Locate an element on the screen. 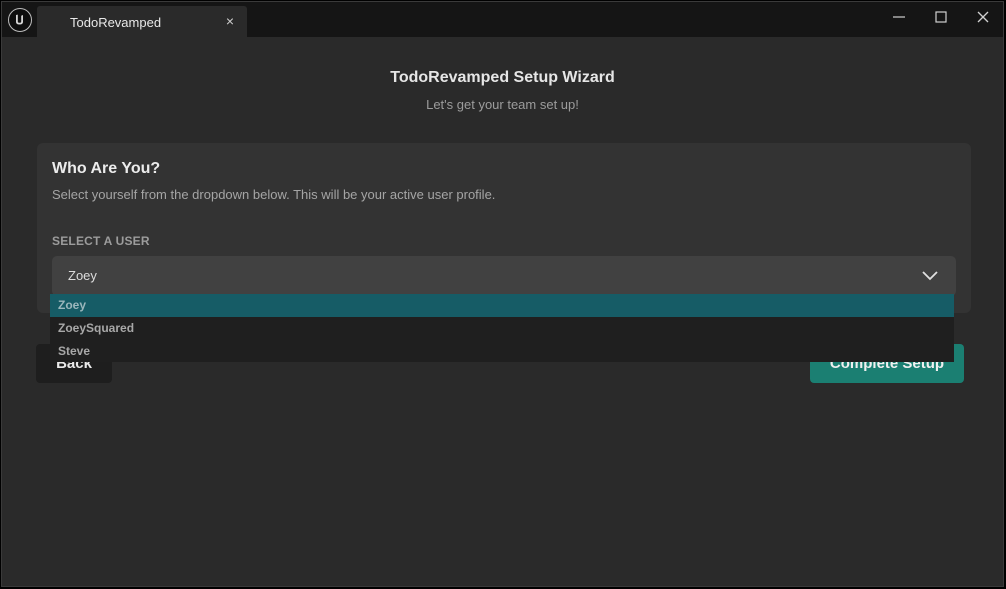 This screenshot has width=1006, height=589. maximize-button is located at coordinates (941, 17).